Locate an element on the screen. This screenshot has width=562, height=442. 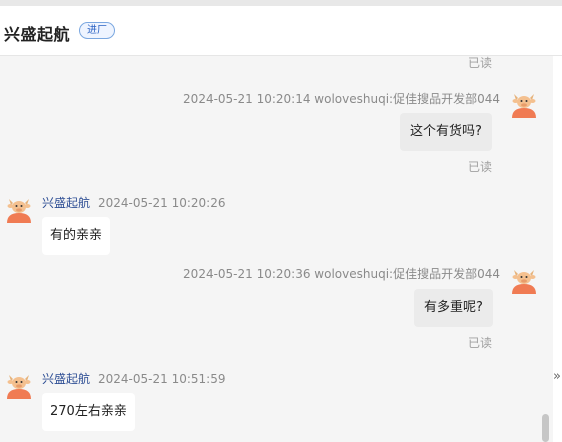
message-bubble-outgoing: 这个有货吗? is located at coordinates (446, 132).